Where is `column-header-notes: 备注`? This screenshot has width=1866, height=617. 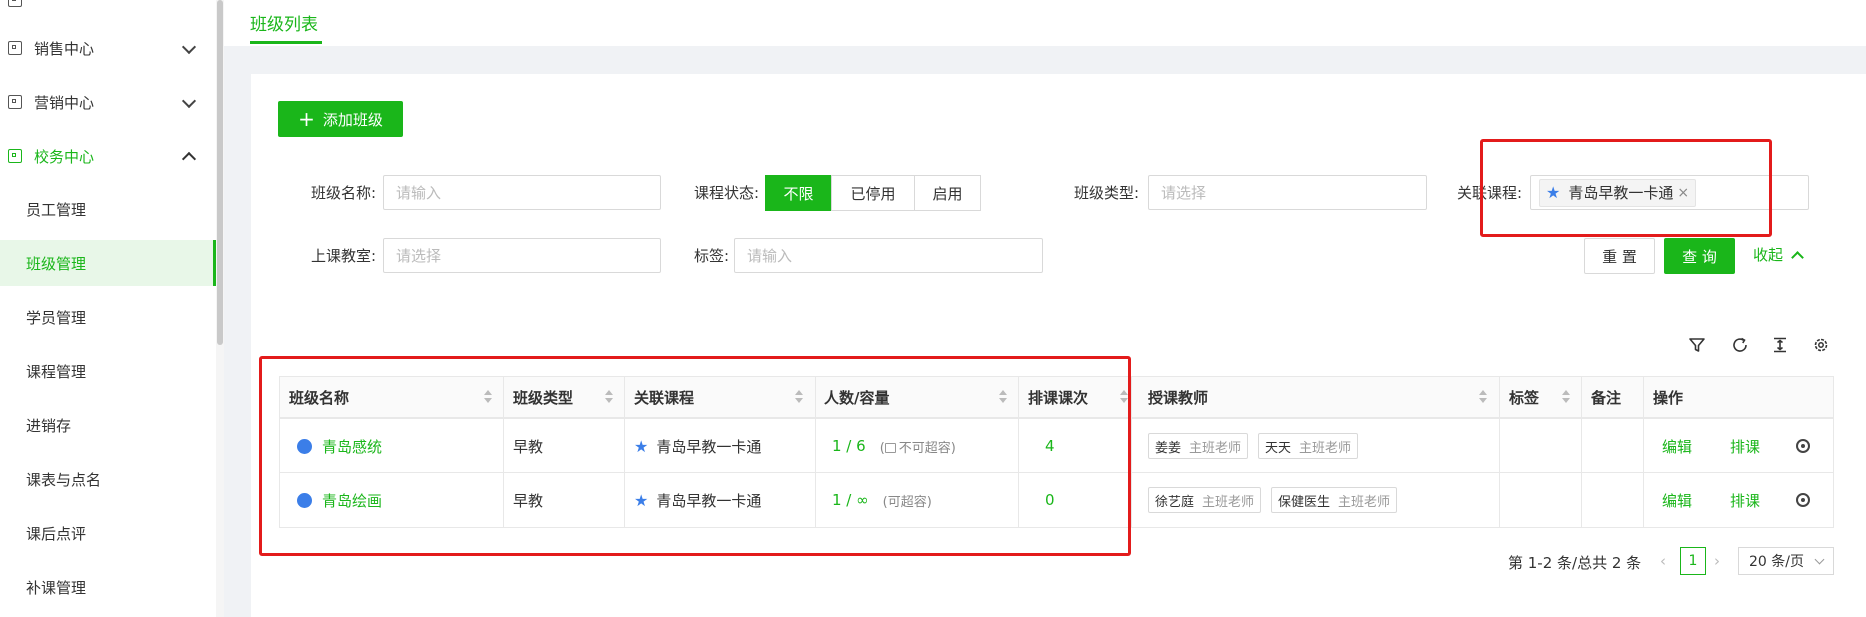 column-header-notes: 备注 is located at coordinates (1606, 397).